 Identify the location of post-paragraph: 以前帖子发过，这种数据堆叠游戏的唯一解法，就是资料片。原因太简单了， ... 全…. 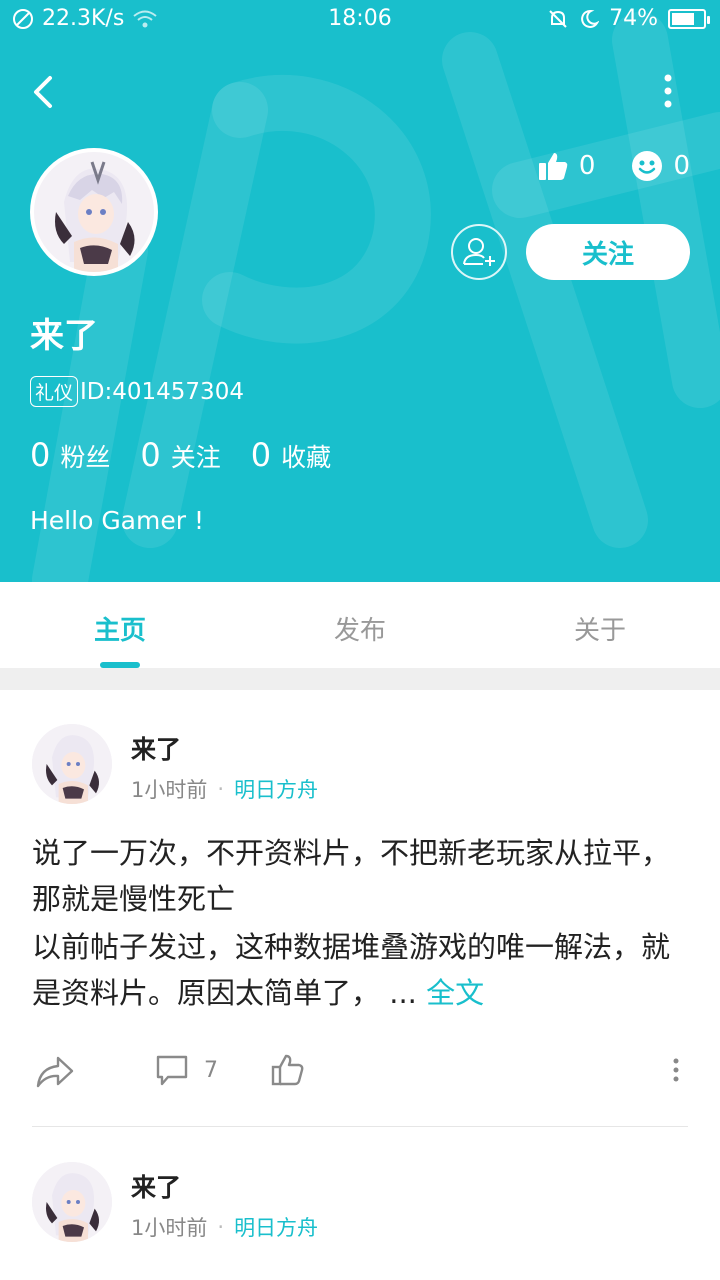
(360, 970).